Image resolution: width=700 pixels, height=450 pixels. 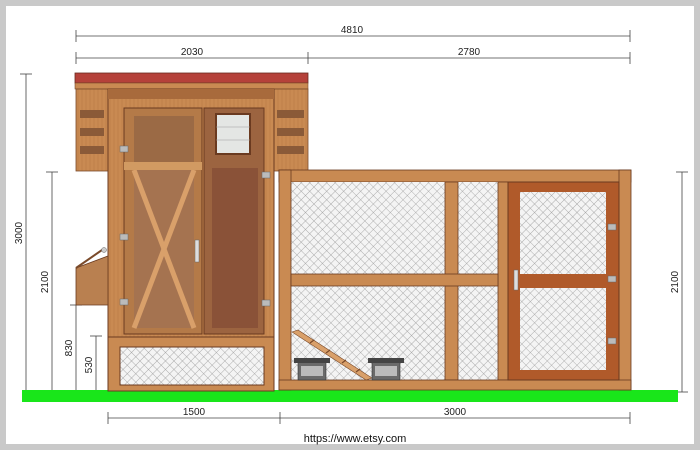 I want to click on window, so click(x=233, y=134).